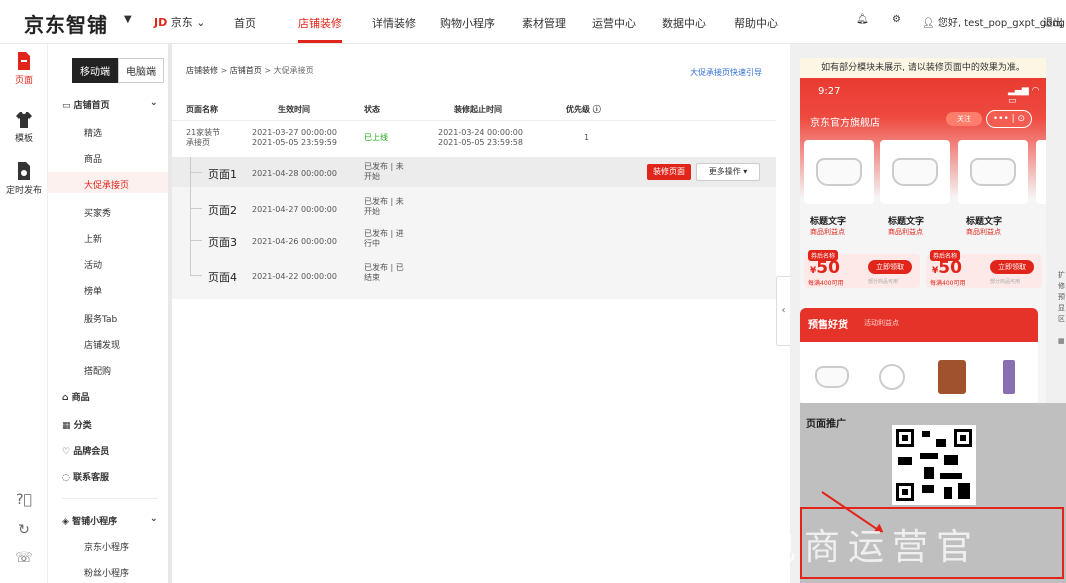 The height and width of the screenshot is (583, 1066). What do you see at coordinates (245, 23) in the screenshot?
I see `nav-home: 首页` at bounding box center [245, 23].